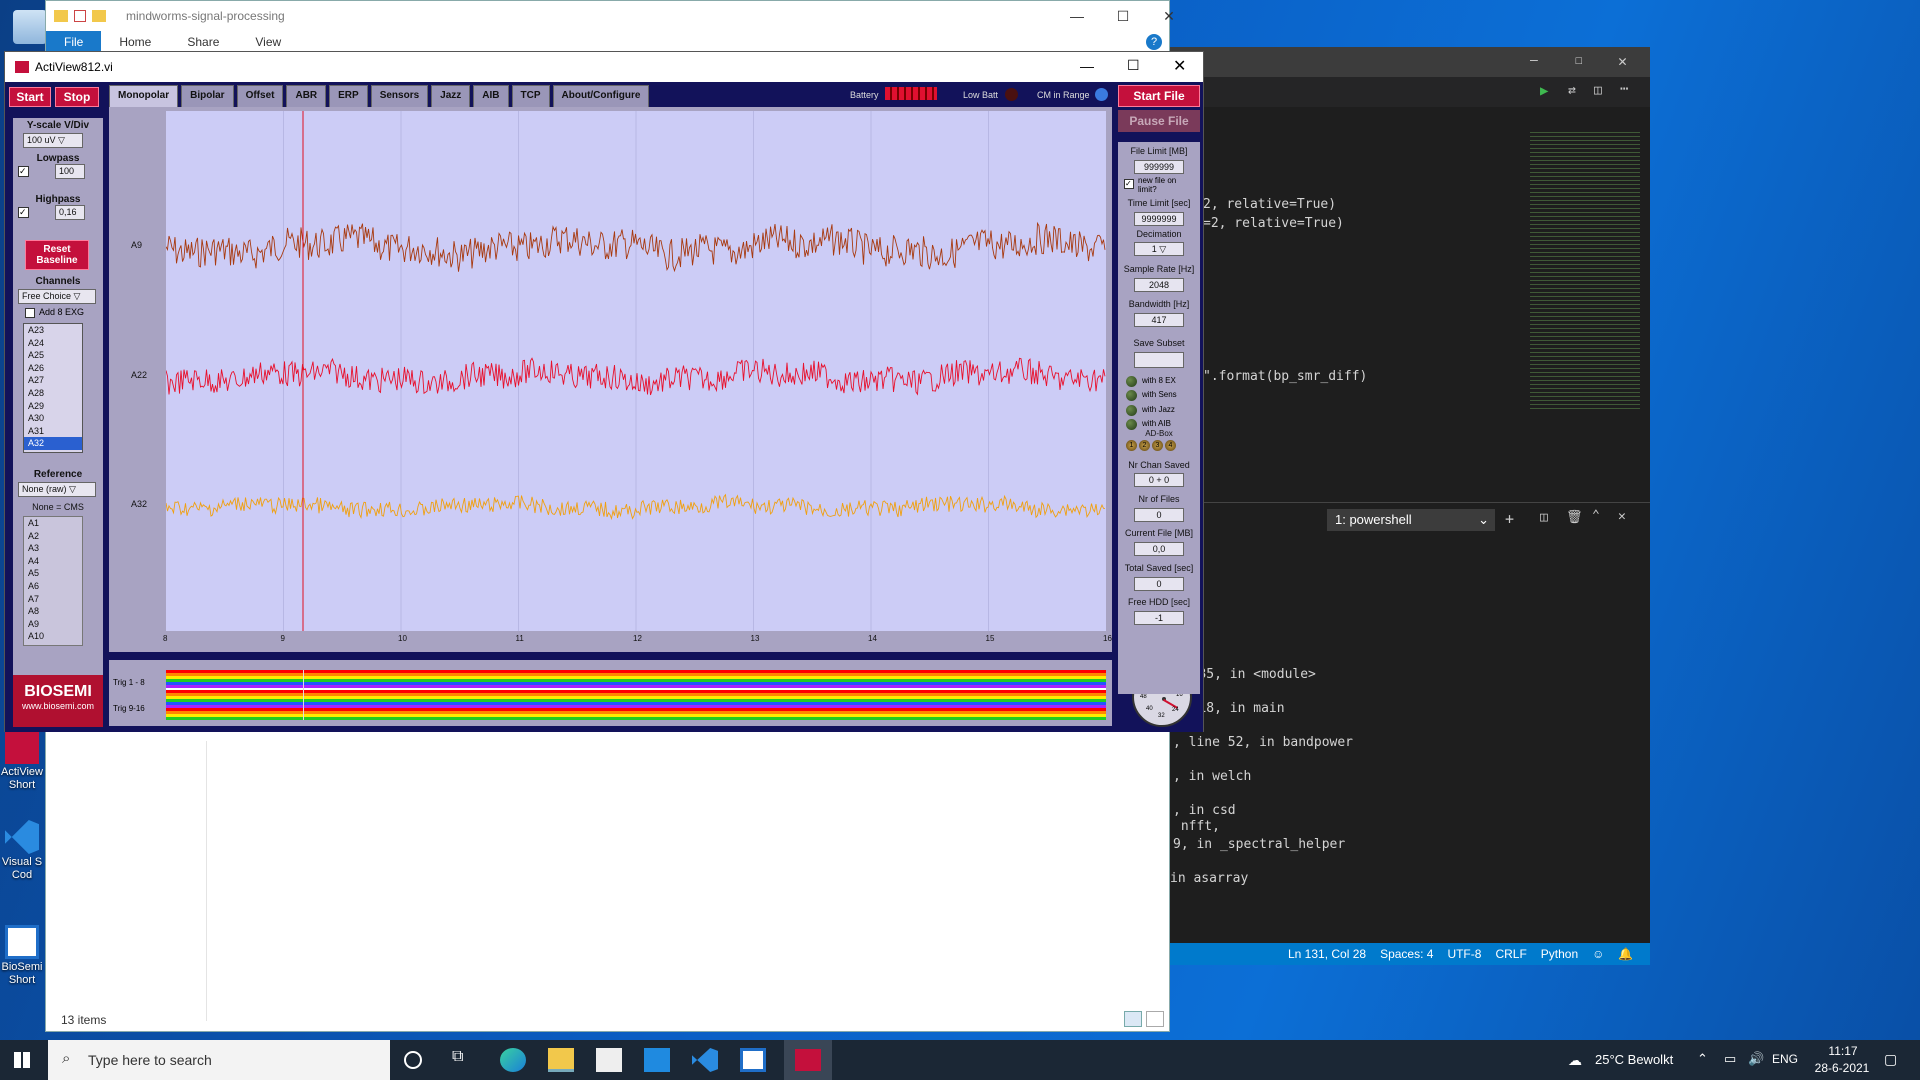 Image resolution: width=1920 pixels, height=1080 pixels. Describe the element at coordinates (57, 255) in the screenshot. I see `reset-baseline-button: Reset Baseline` at that location.